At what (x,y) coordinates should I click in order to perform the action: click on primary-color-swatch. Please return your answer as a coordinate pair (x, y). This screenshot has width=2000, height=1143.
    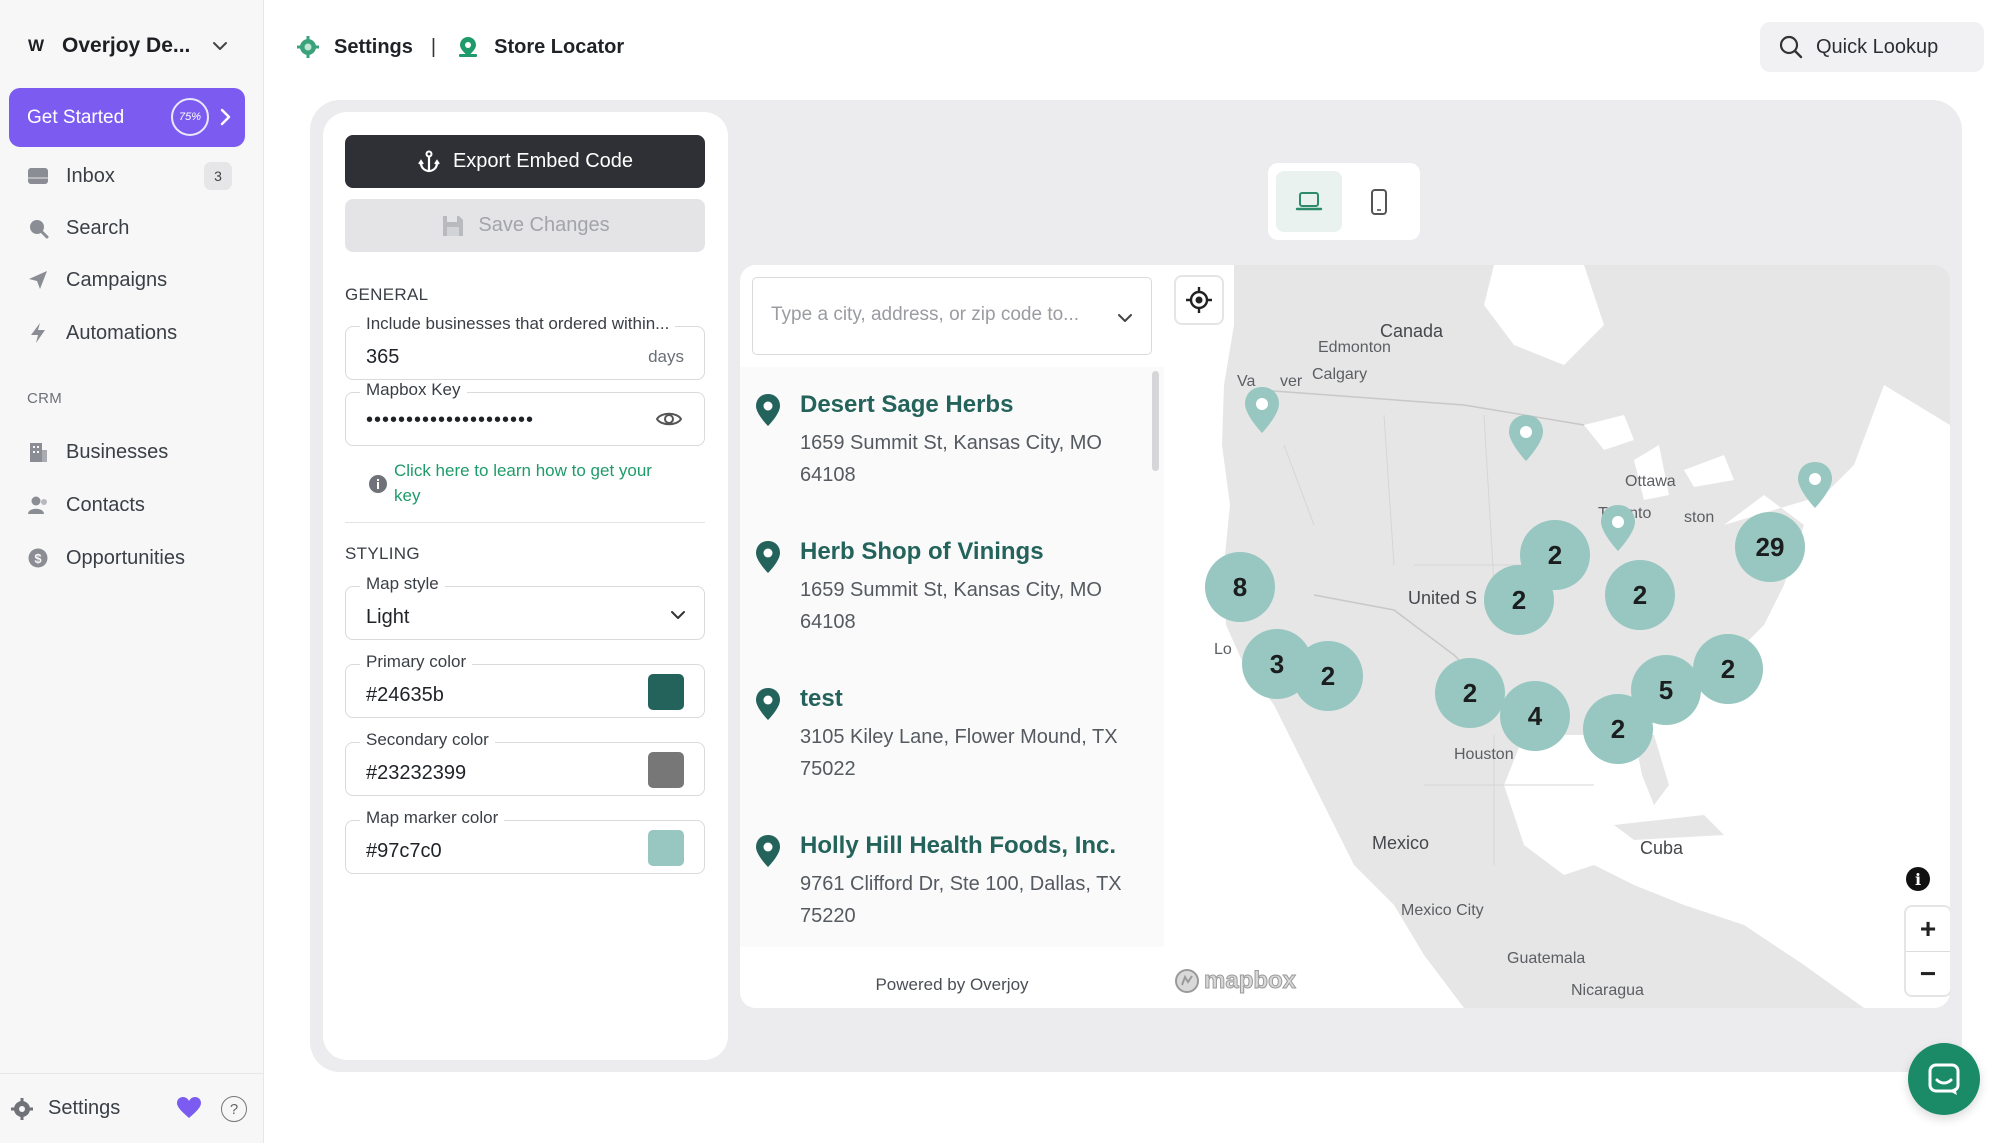
    Looking at the image, I should click on (666, 692).